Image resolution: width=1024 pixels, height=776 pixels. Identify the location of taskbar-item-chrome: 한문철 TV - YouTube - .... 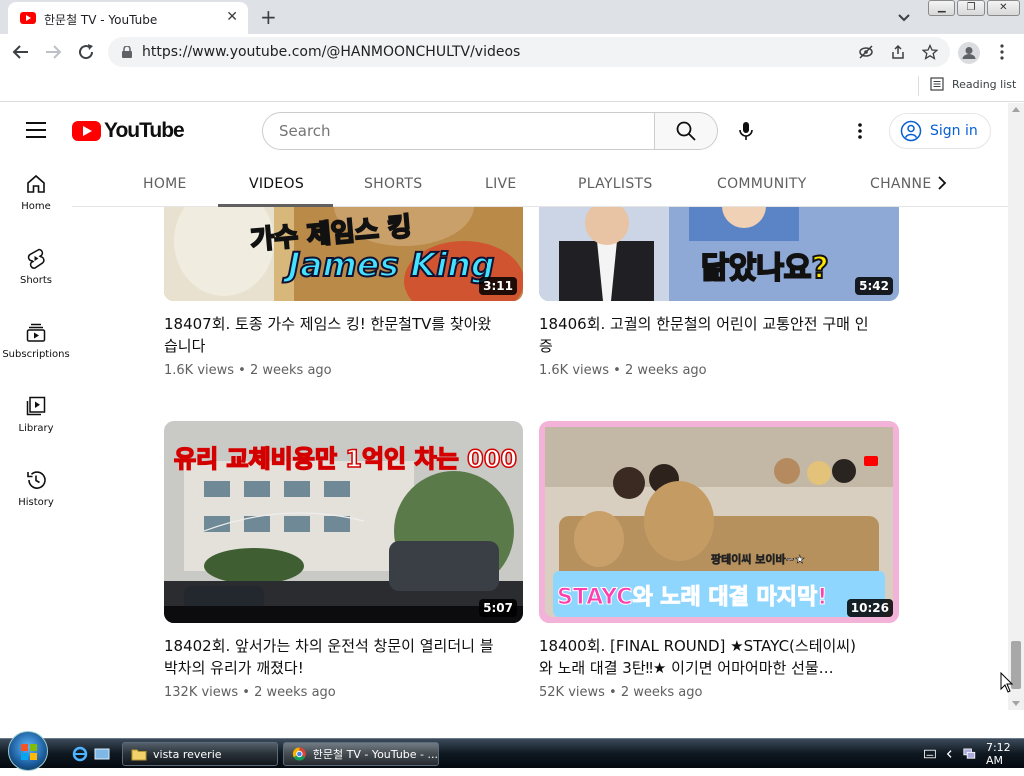
(361, 754).